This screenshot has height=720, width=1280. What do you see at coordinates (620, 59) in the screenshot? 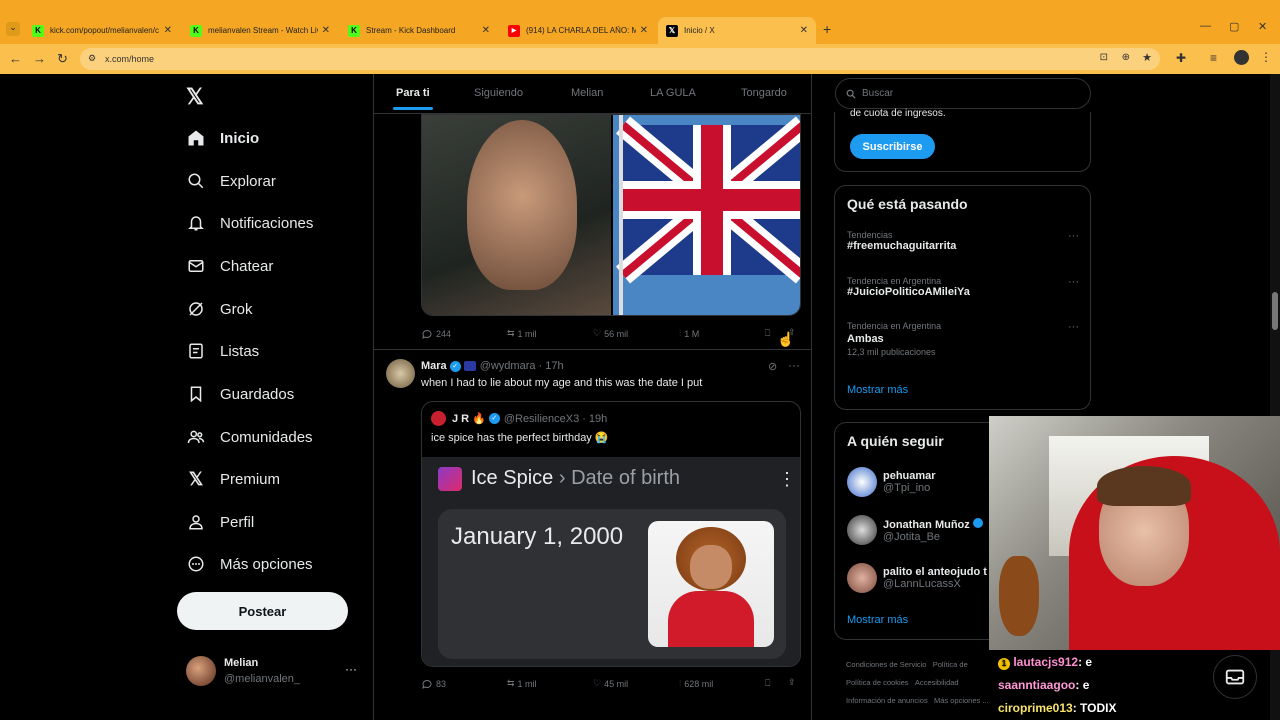
I see `address-bar: ⚙ x.com/home ⊡ ⊕ ★` at bounding box center [620, 59].